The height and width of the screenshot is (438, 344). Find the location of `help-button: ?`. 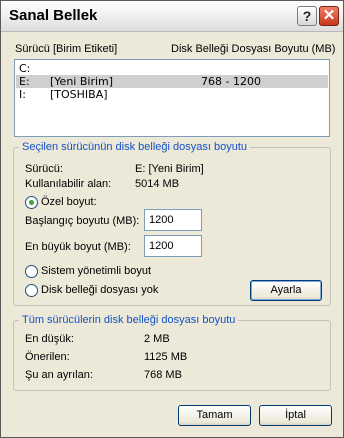

help-button: ? is located at coordinates (307, 16).